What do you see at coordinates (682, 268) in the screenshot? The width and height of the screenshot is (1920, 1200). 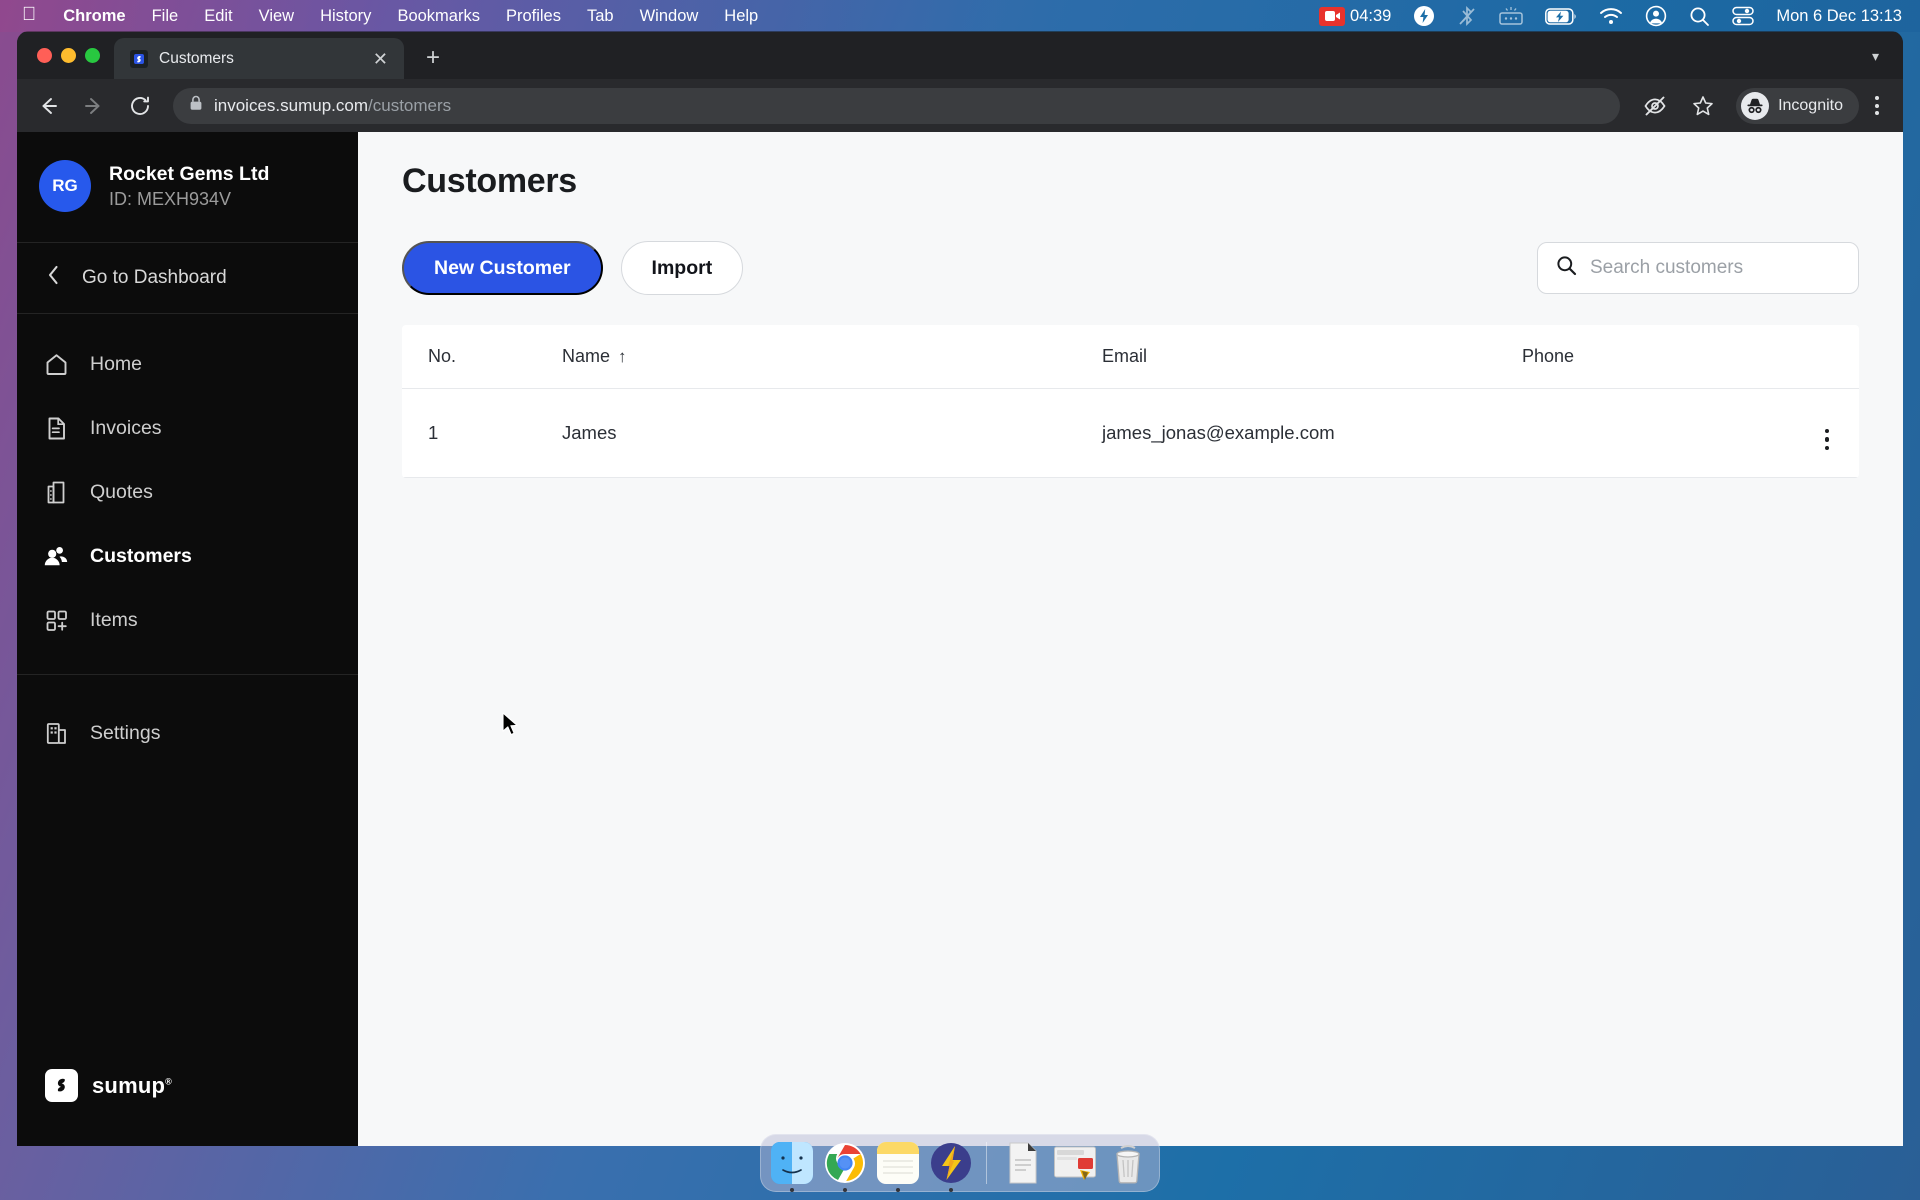 I see `import-button: Import` at bounding box center [682, 268].